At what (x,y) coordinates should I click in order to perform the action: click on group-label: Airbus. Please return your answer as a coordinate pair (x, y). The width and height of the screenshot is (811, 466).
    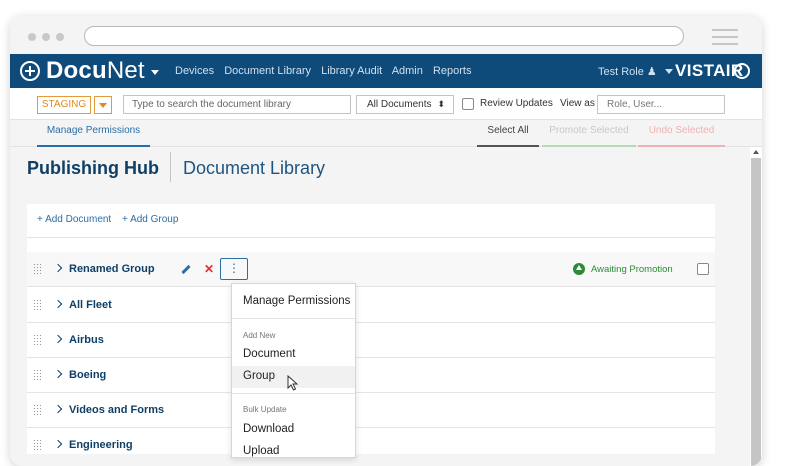
    Looking at the image, I should click on (86, 340).